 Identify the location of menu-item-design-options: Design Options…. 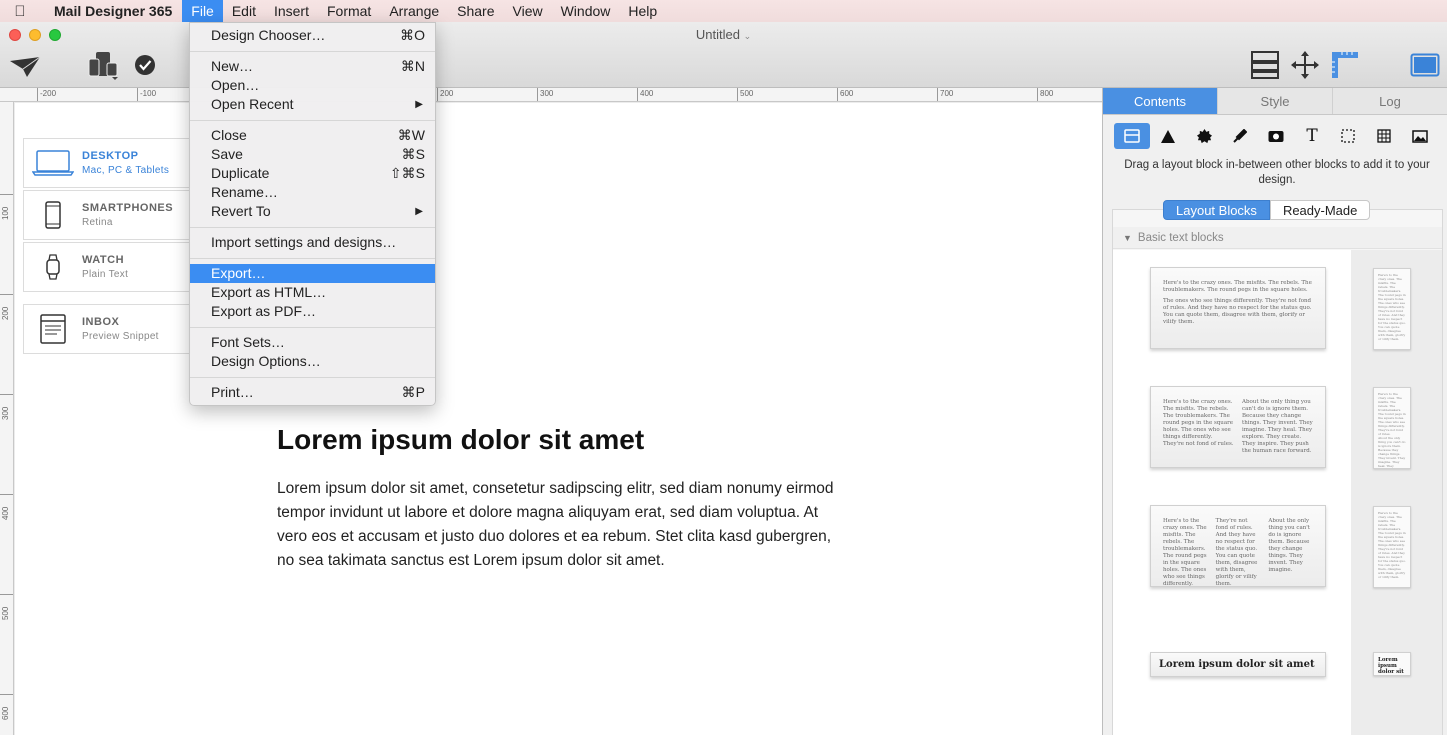
(312, 361).